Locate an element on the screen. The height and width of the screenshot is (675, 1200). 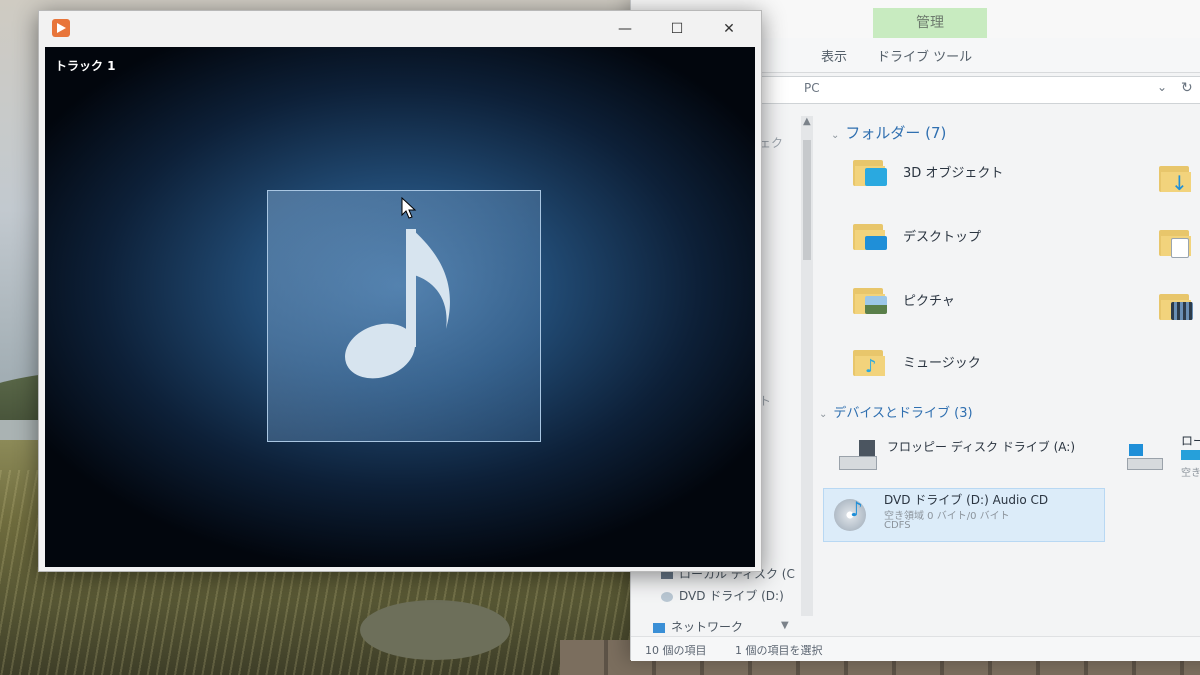
album-art-placeholder is located at coordinates (404, 316).